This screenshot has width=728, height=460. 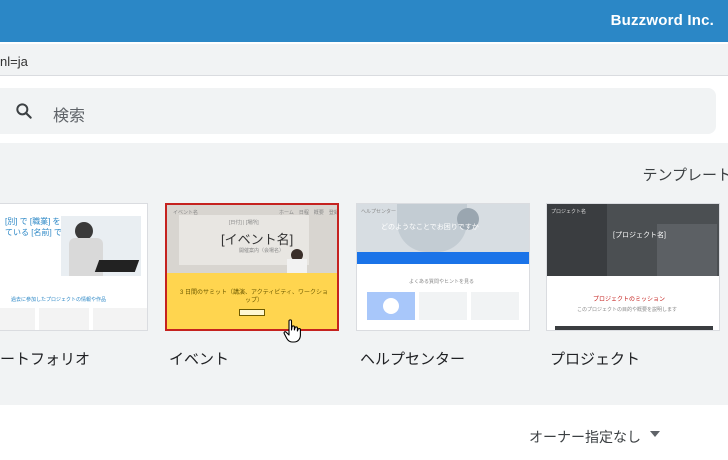 I want to click on hand-cursor-icon, so click(x=292, y=331).